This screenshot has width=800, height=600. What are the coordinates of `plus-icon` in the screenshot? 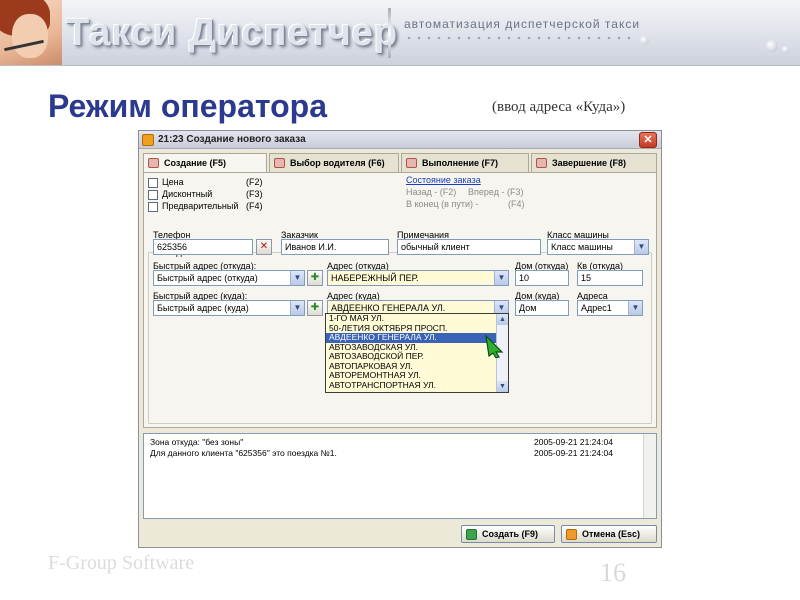 It's located at (471, 534).